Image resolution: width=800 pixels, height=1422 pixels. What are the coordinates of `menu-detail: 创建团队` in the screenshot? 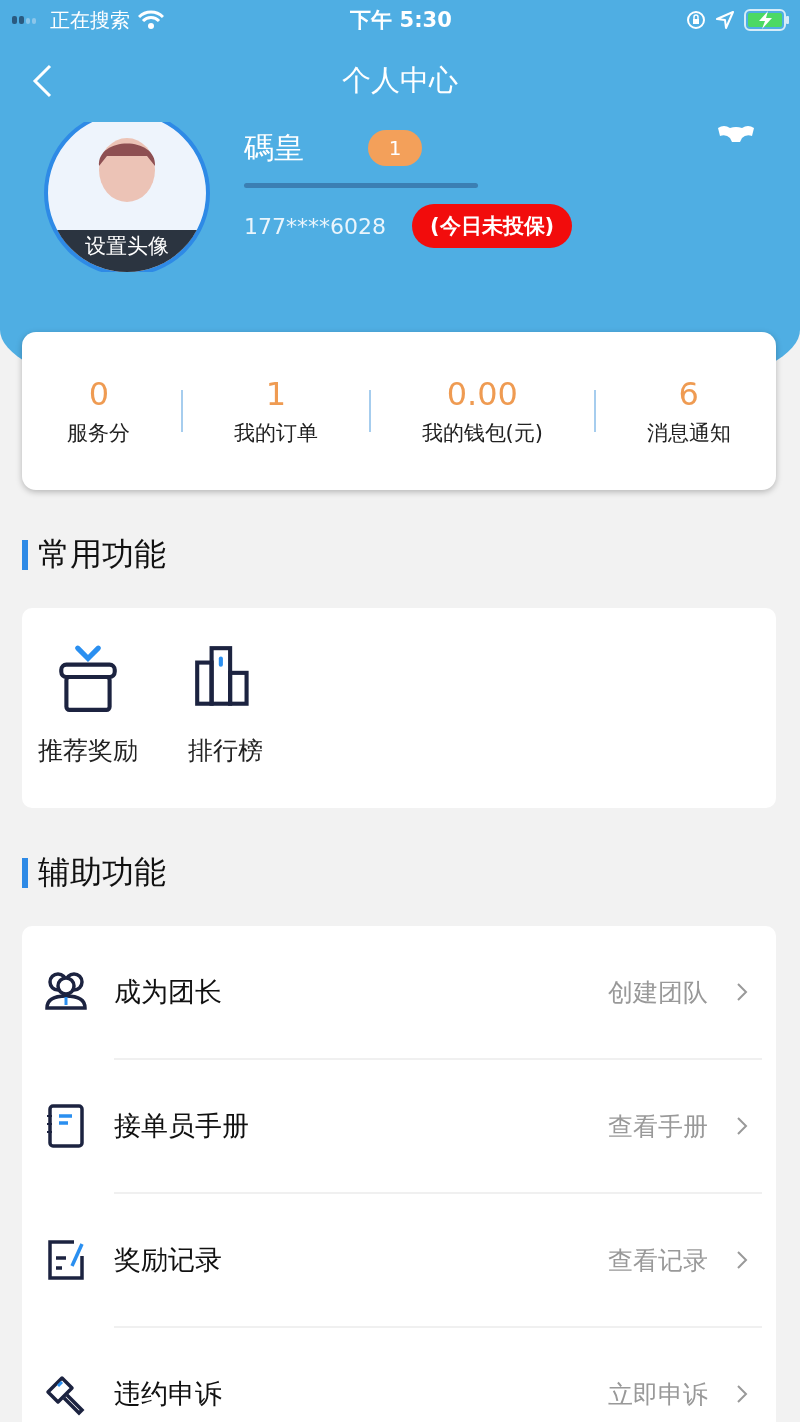 It's located at (658, 992).